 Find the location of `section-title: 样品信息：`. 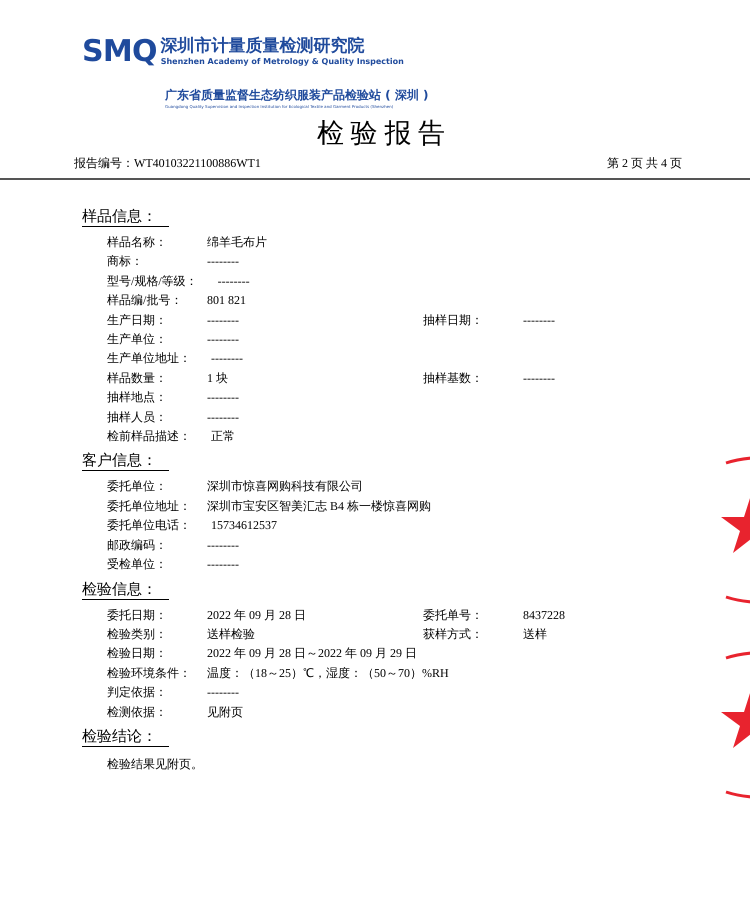

section-title: 样品信息： is located at coordinates (125, 217).